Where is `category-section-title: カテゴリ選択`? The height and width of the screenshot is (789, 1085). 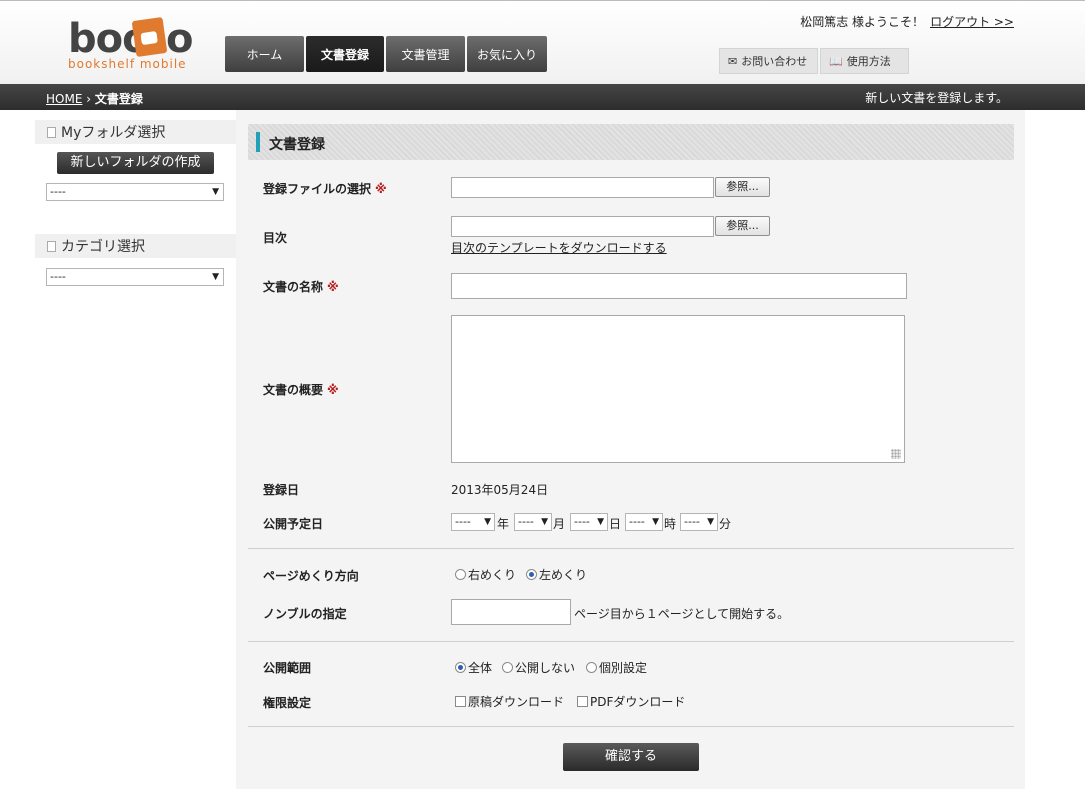
category-section-title: カテゴリ選択 is located at coordinates (135, 246).